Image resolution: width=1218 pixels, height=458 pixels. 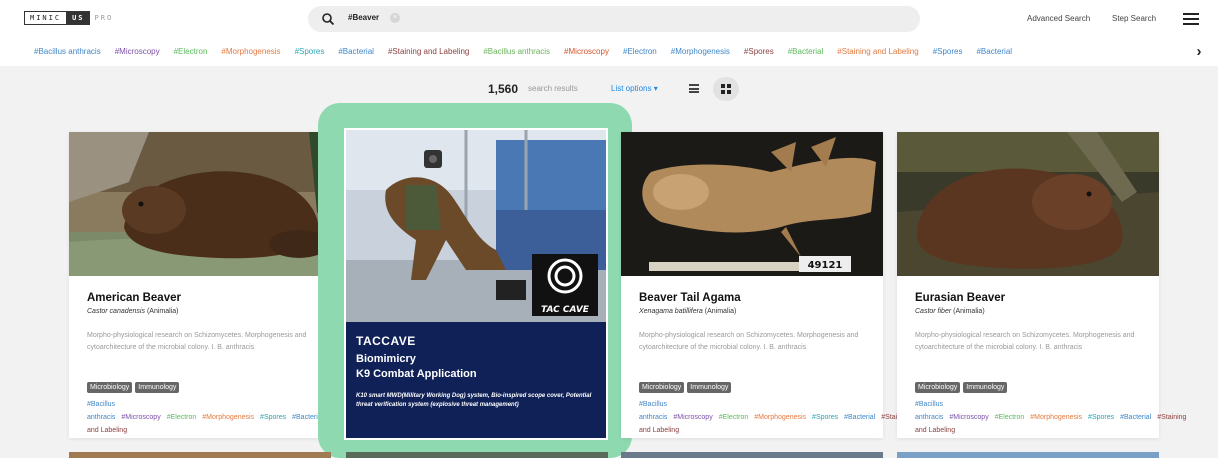 What do you see at coordinates (328, 19) in the screenshot?
I see `search-icon` at bounding box center [328, 19].